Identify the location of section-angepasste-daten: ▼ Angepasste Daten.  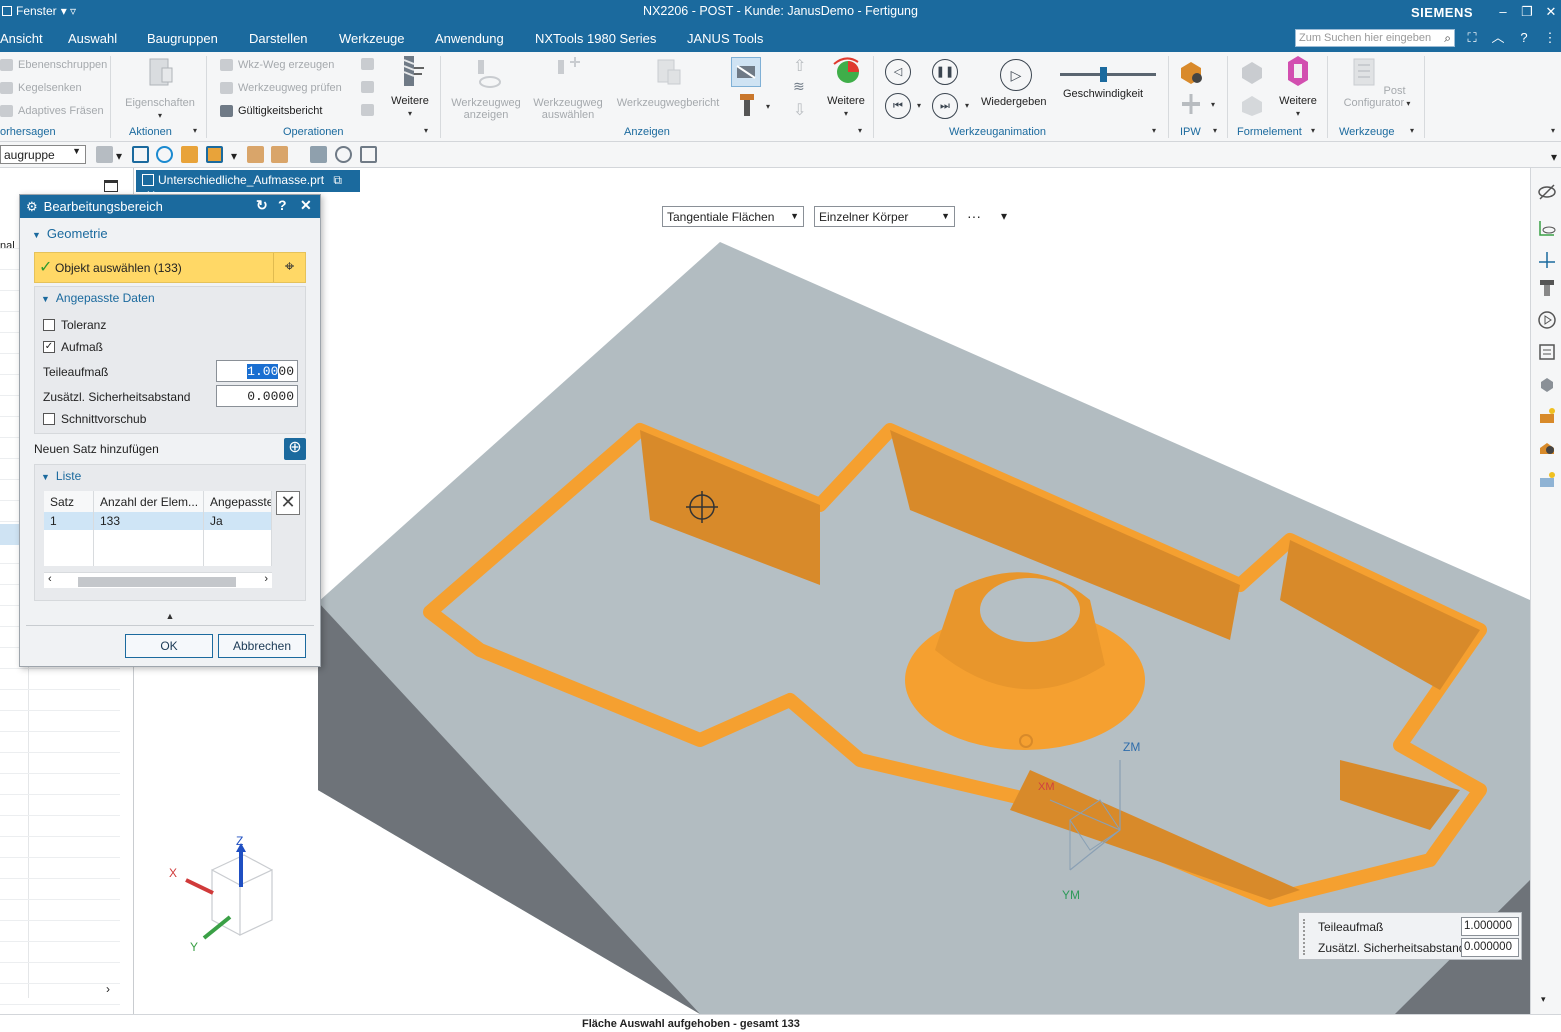
(98, 298).